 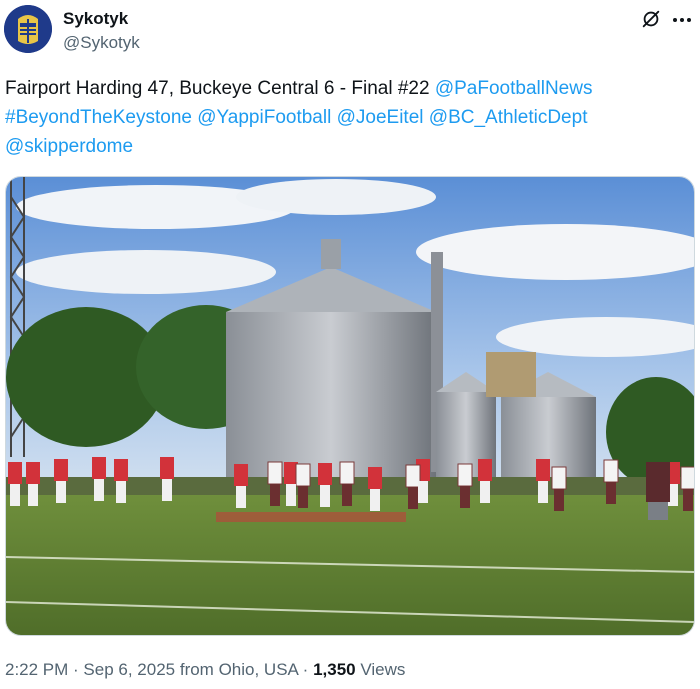 What do you see at coordinates (682, 20) in the screenshot?
I see `more-options-icon` at bounding box center [682, 20].